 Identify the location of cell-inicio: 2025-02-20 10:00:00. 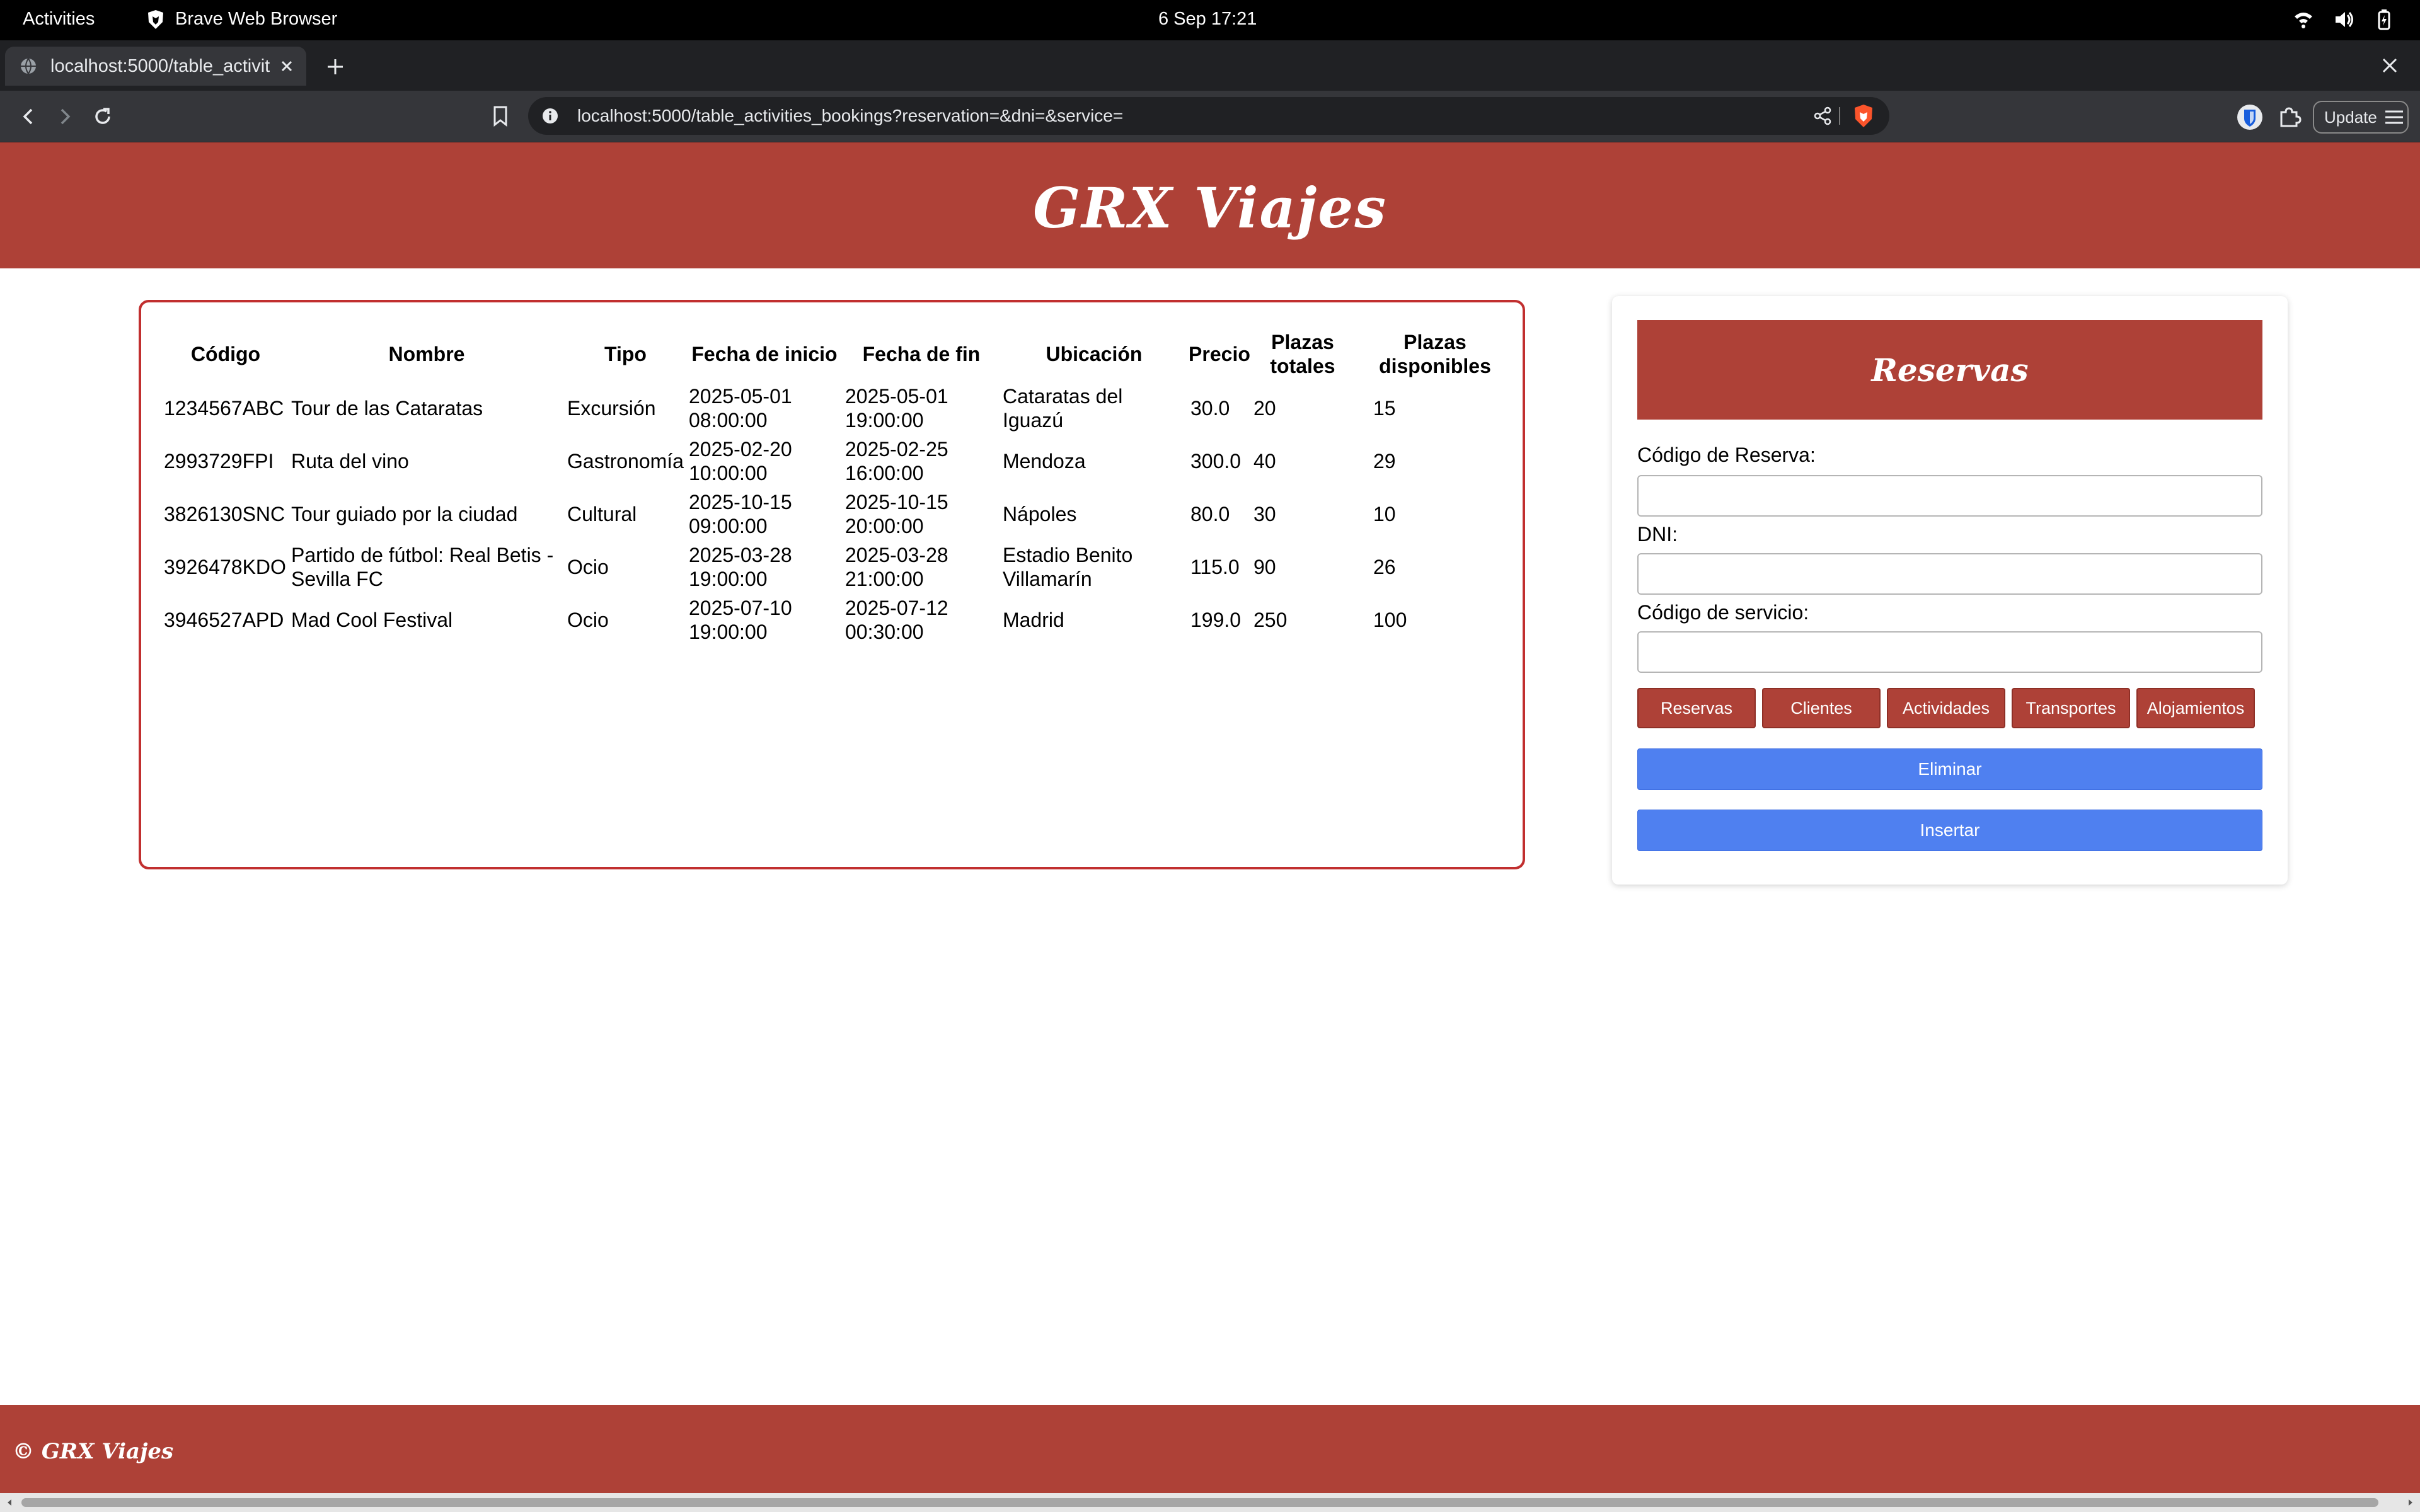
(740, 461).